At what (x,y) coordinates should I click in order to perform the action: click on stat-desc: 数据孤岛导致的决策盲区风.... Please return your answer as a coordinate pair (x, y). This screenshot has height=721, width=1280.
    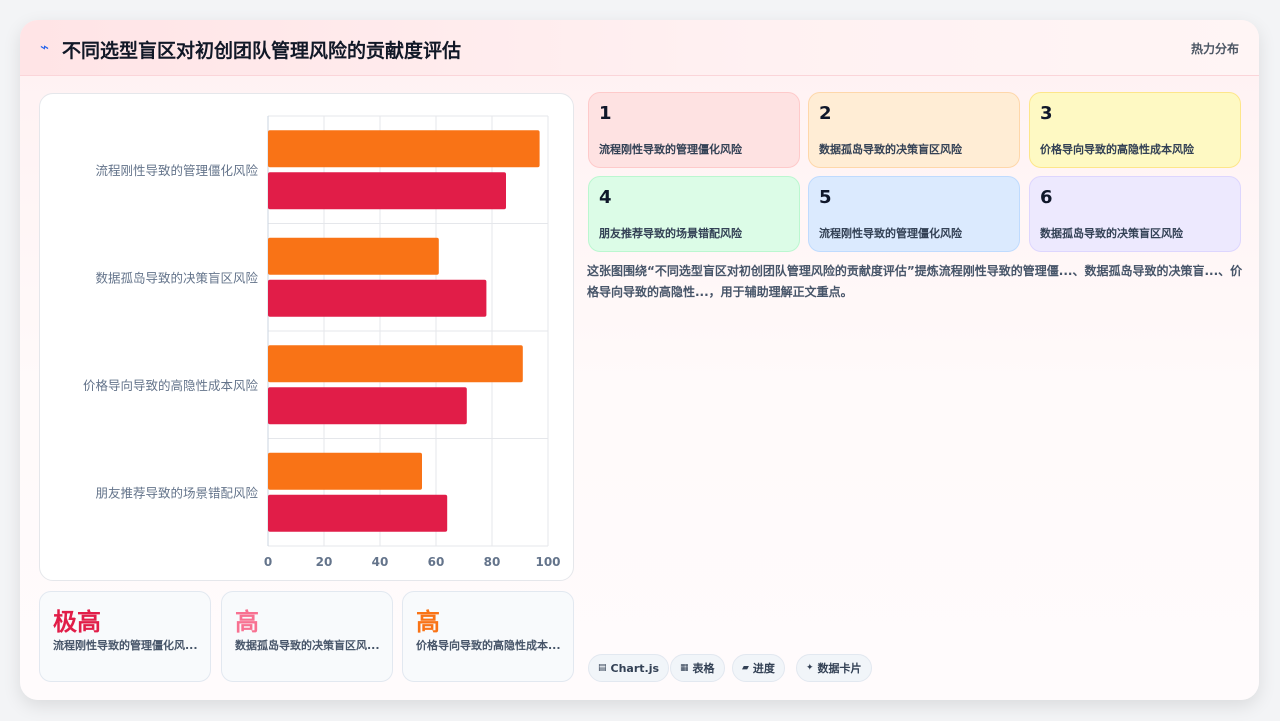
    Looking at the image, I should click on (307, 645).